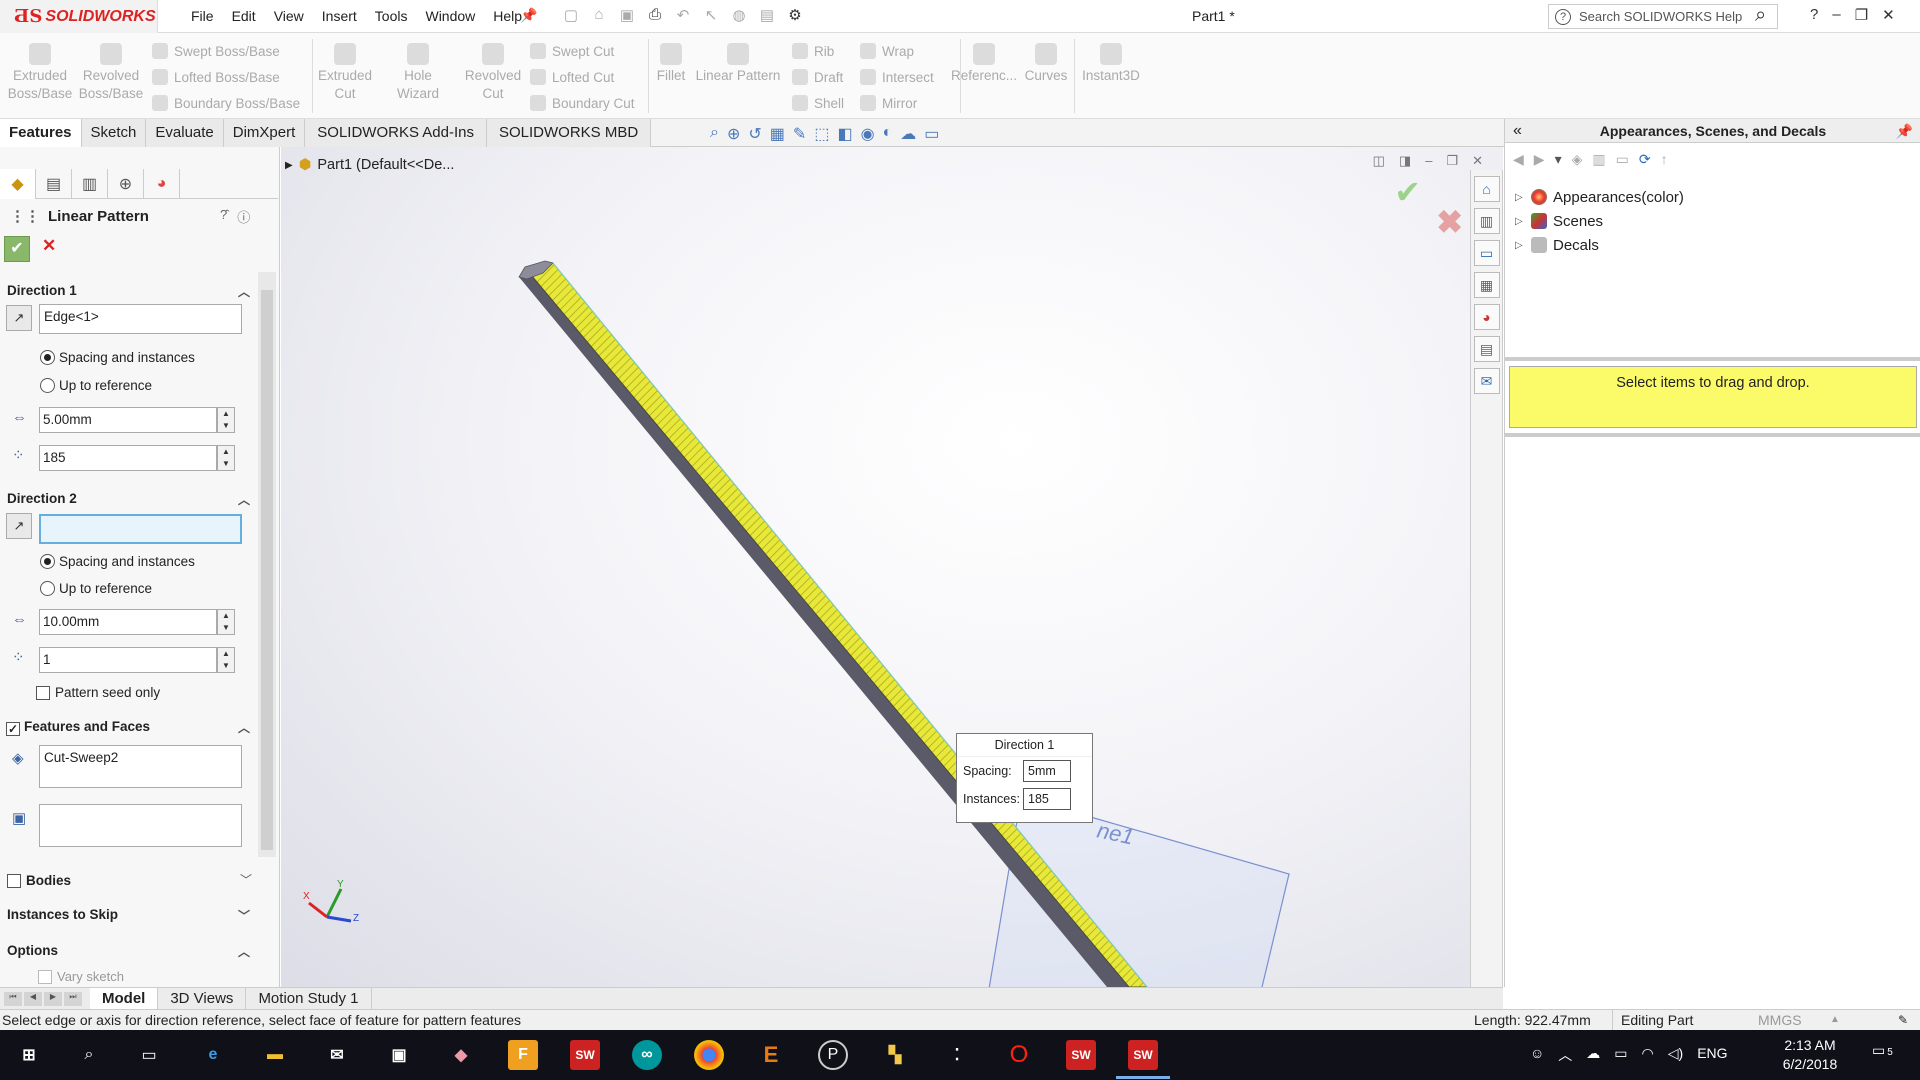 The height and width of the screenshot is (1080, 1920). I want to click on intersect-button: Intersect, so click(897, 77).